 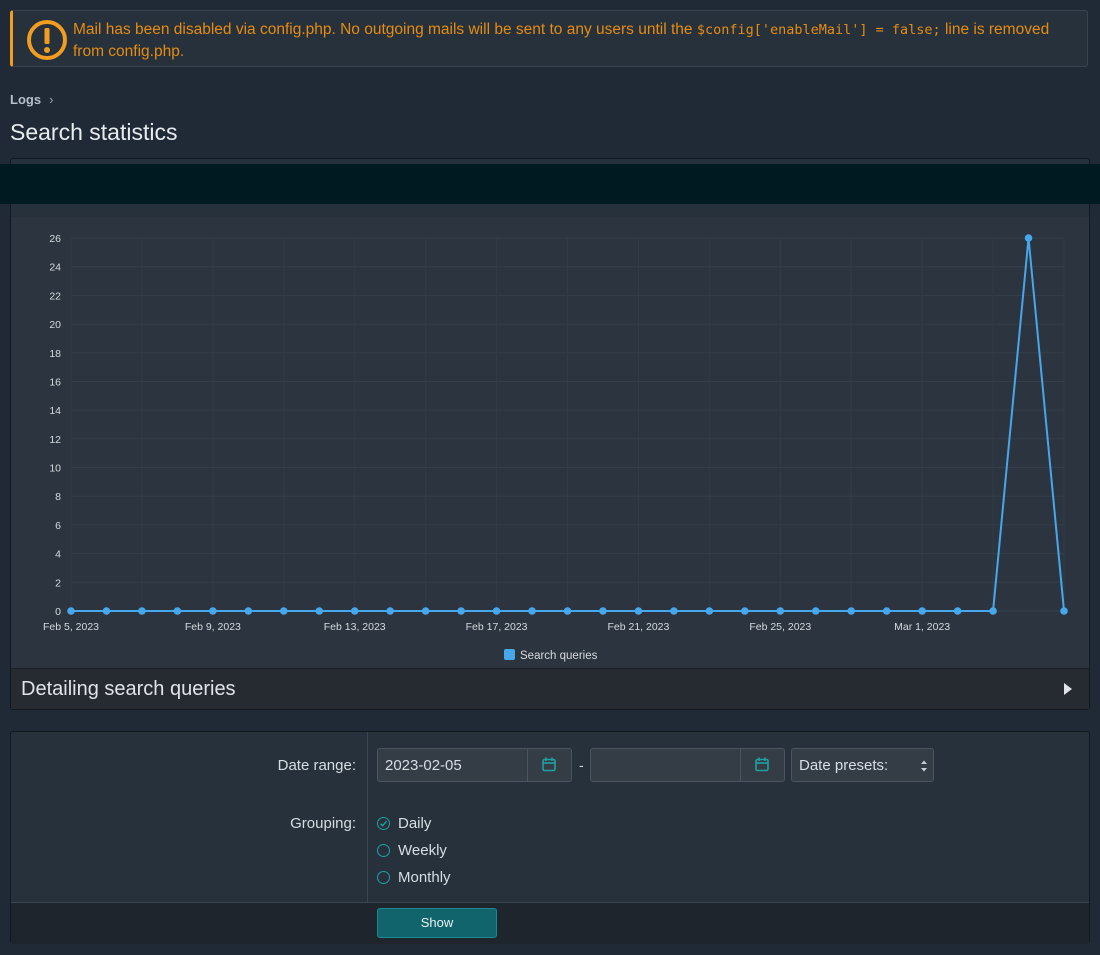 What do you see at coordinates (922, 627) in the screenshot?
I see `x-tick-label: Mar 1, 2023` at bounding box center [922, 627].